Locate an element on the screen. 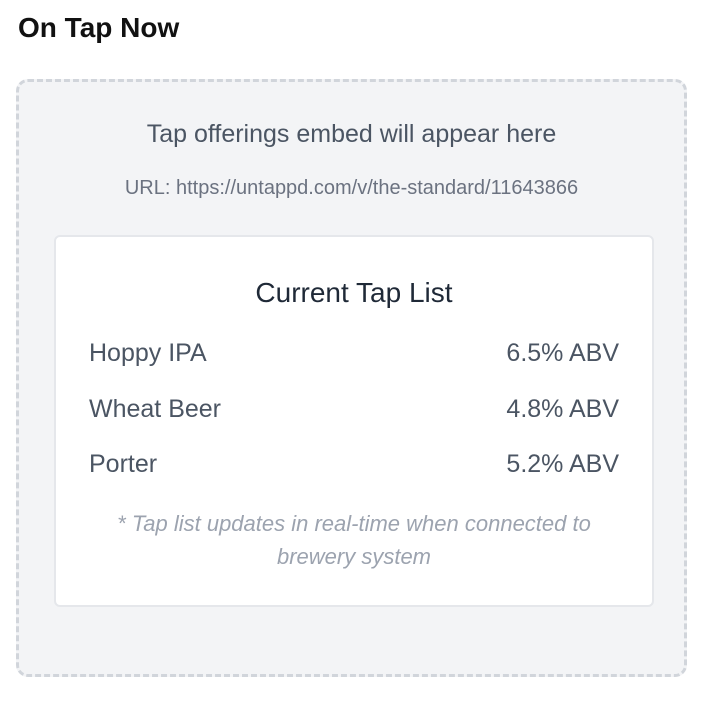 This screenshot has height=706, width=712. placeholder-message: Tap offerings embed will appear here is located at coordinates (351, 134).